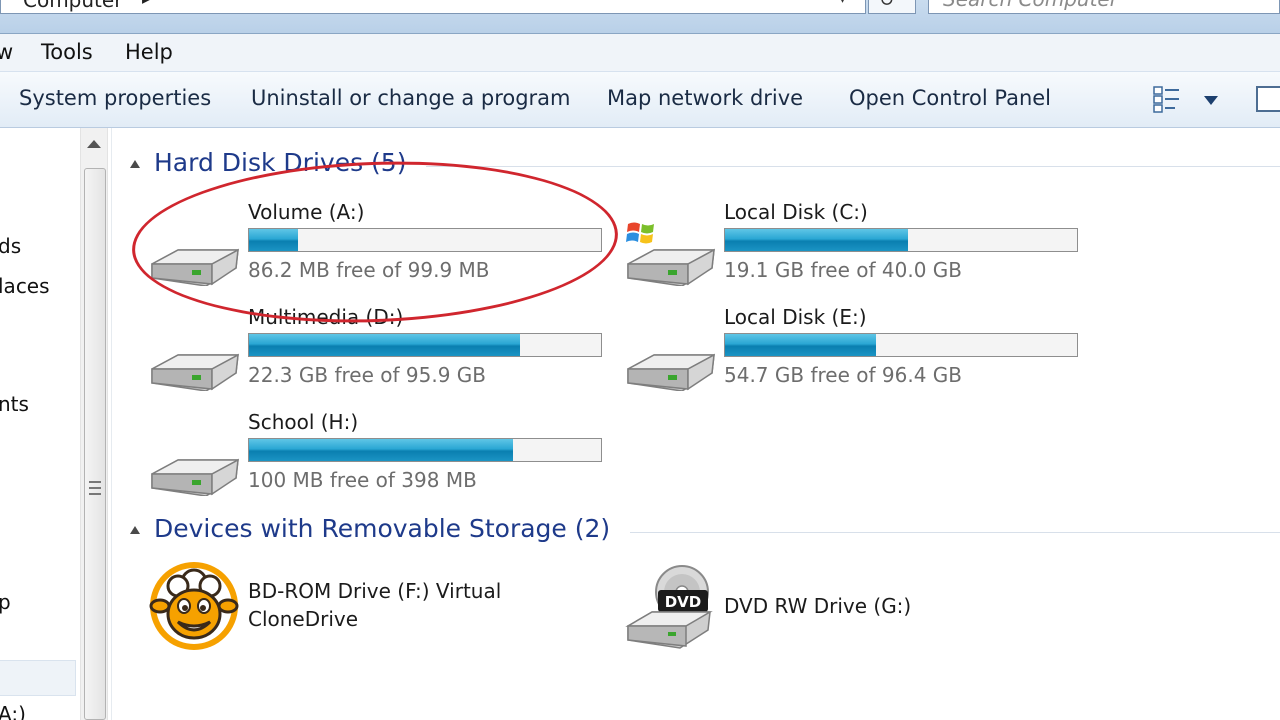  Describe the element at coordinates (382, 528) in the screenshot. I see `group-title-removable: Devices with Removable Storage (2)` at that location.